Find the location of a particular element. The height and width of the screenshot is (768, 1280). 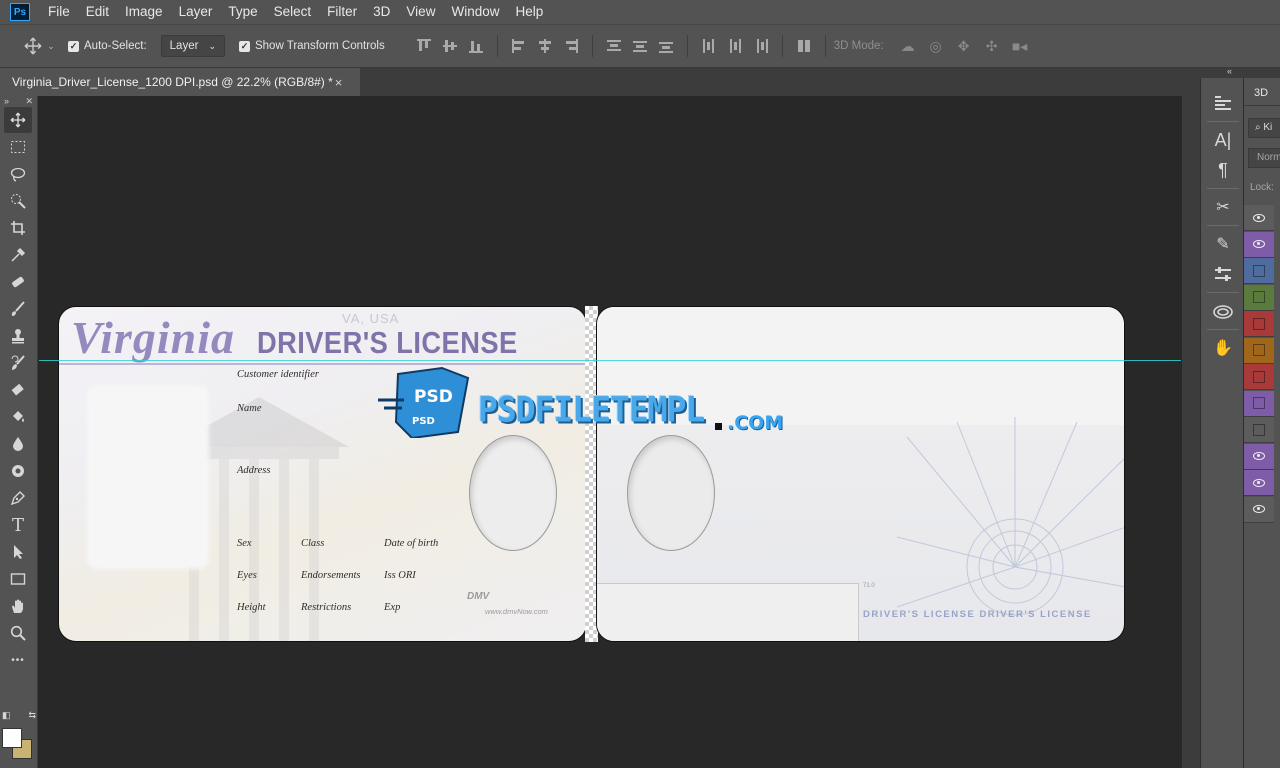

cyan-guide-line is located at coordinates (610, 360).